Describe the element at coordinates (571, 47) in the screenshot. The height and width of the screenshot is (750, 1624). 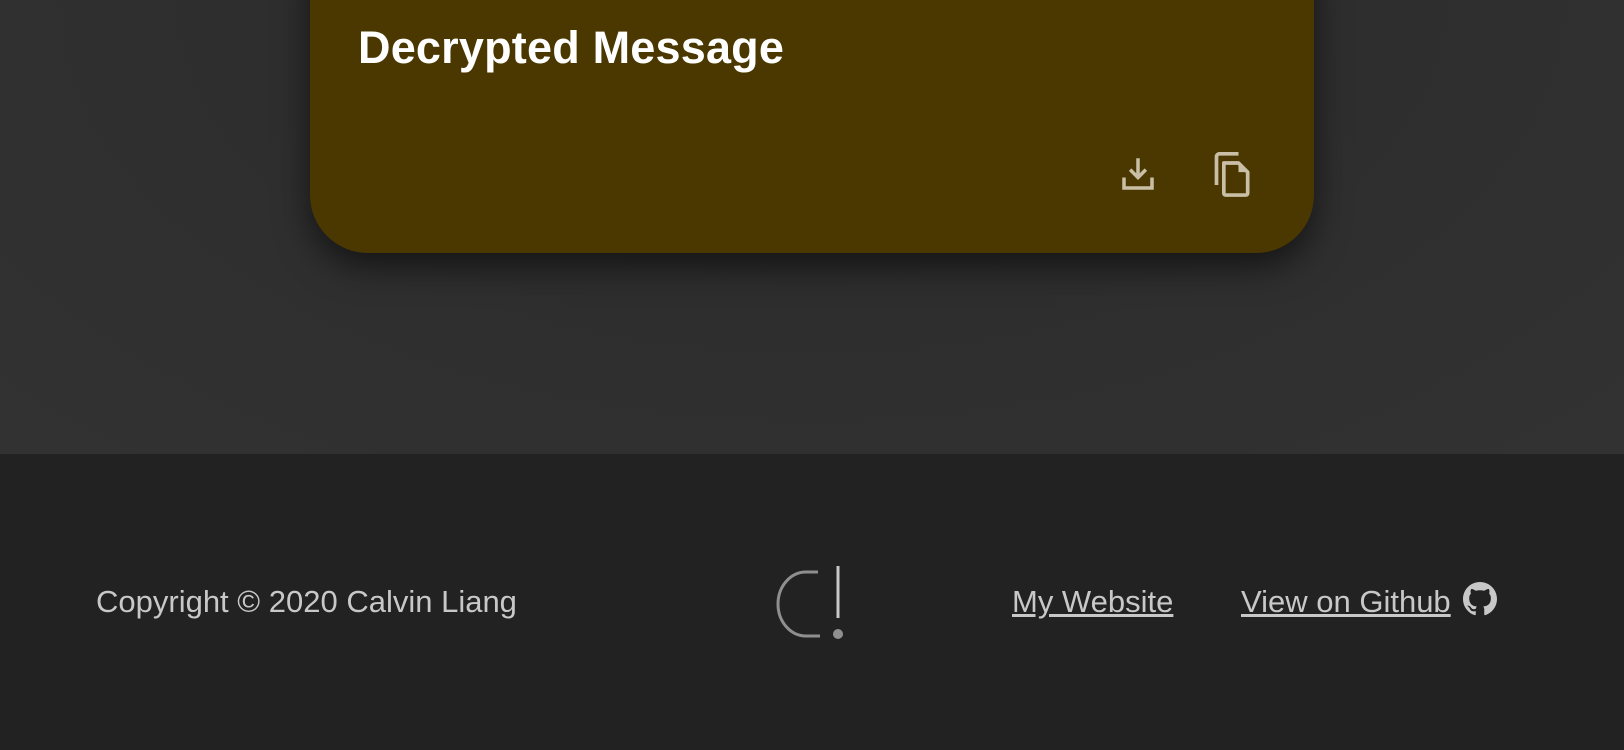
I see `card-title: Decrypted Message` at that location.